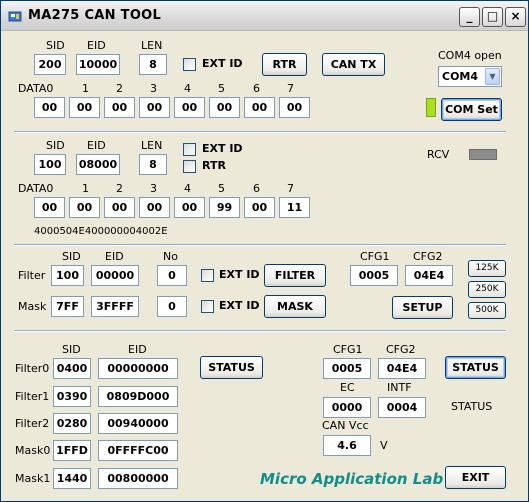 The width and height of the screenshot is (529, 502). What do you see at coordinates (67, 306) in the screenshot?
I see `mask-sid-field: 7FF` at bounding box center [67, 306].